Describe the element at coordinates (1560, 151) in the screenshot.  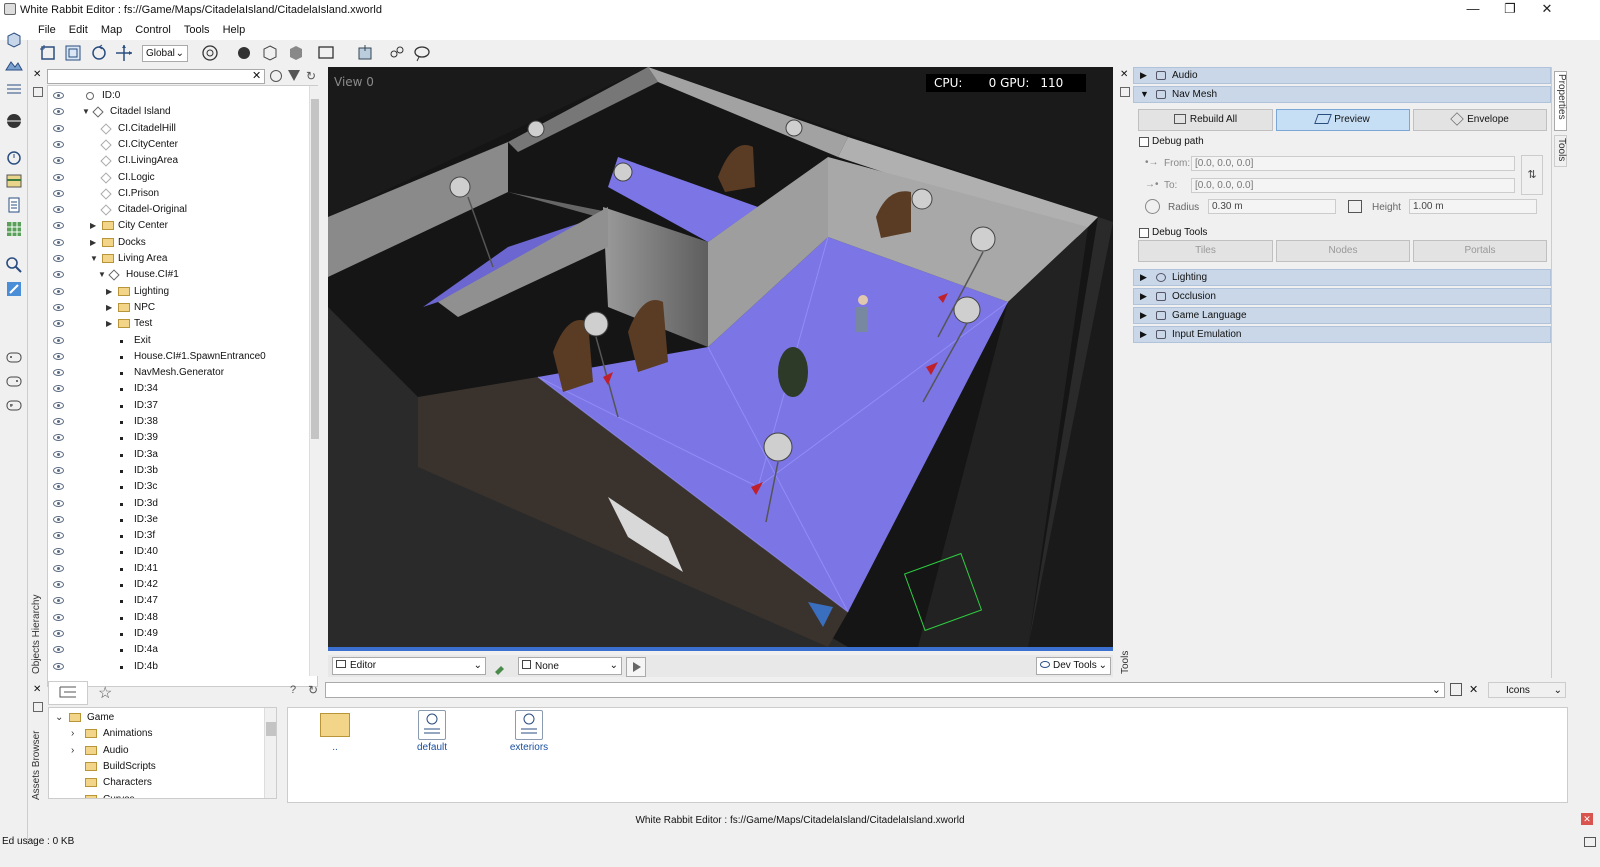
I see `tab-tools: Tools` at that location.